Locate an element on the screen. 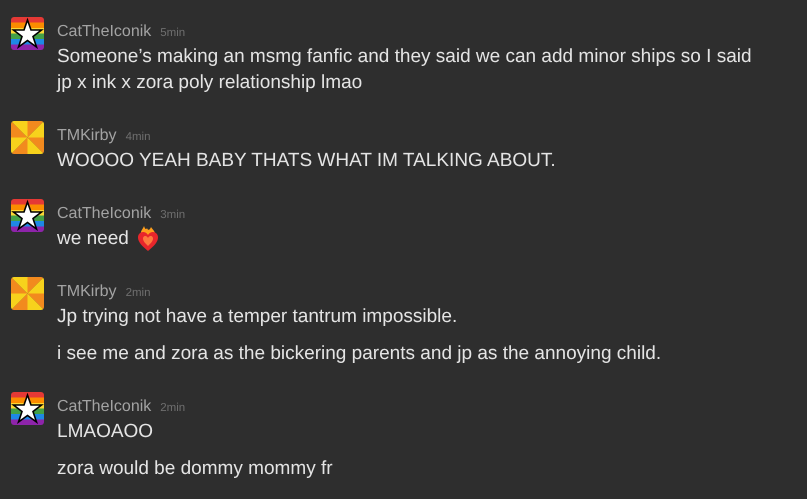  message-text: Someone’s making an msmg fanfic and they said we can add minor ships so I said jp x ink x zora poly relationship lmao is located at coordinates (405, 70).